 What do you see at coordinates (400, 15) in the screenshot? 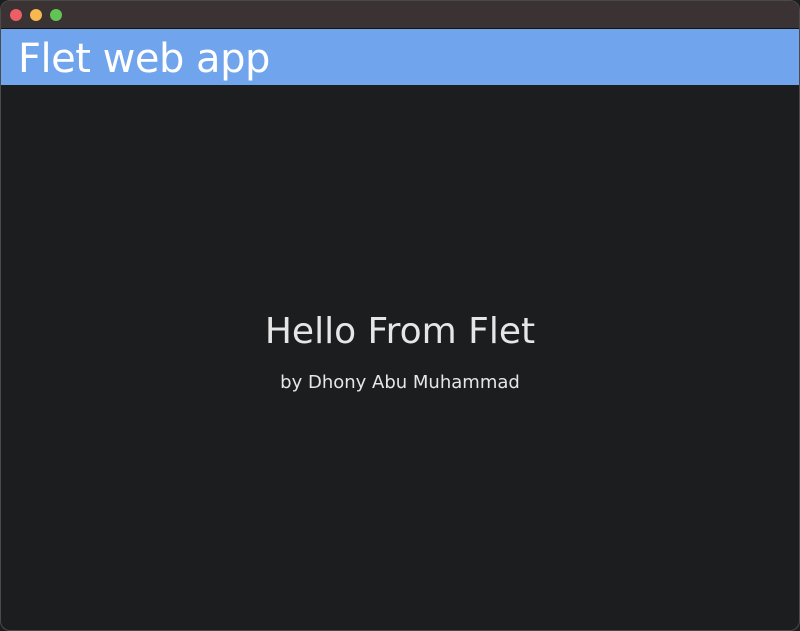
I see `window-titlebar` at bounding box center [400, 15].